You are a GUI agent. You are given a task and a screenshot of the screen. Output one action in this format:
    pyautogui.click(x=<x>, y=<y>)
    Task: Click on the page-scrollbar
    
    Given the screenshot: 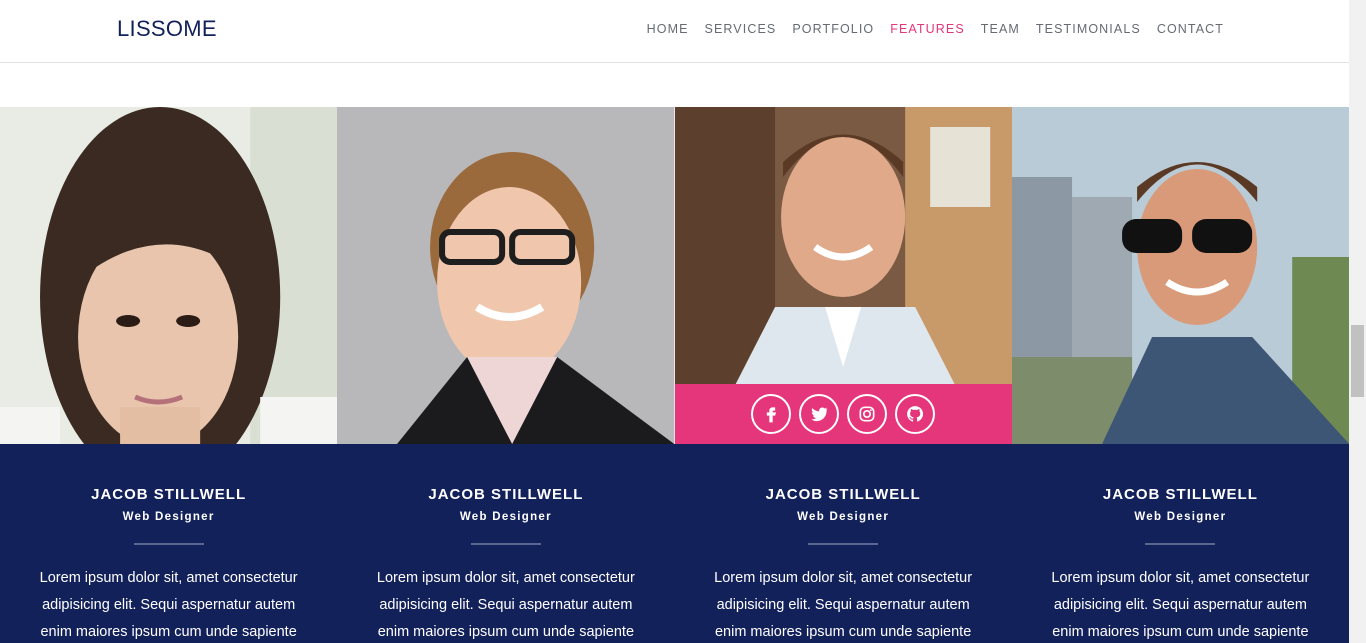 What is the action you would take?
    pyautogui.click(x=1357, y=321)
    